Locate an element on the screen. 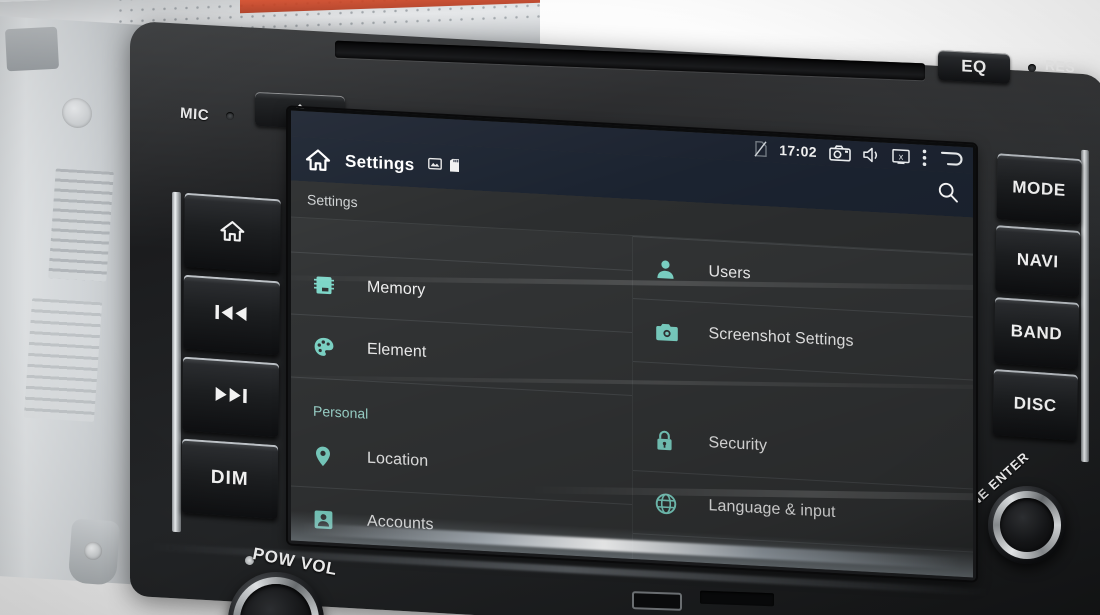 The image size is (1100, 615). accounts-icon is located at coordinates (330, 519).